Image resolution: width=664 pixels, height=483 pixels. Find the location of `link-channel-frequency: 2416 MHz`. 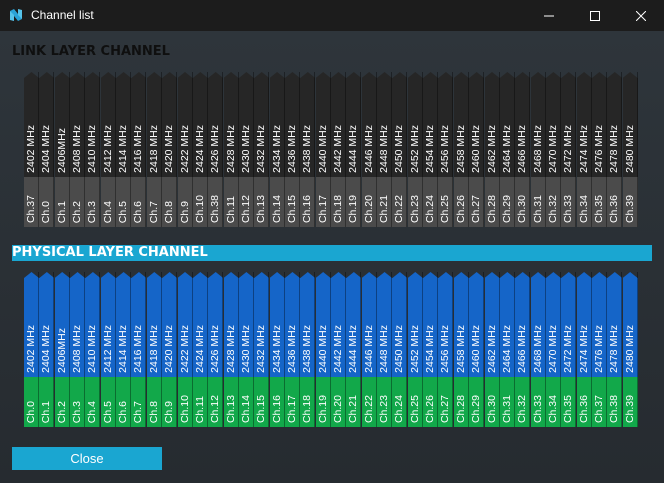

link-channel-frequency: 2416 MHz is located at coordinates (139, 127).